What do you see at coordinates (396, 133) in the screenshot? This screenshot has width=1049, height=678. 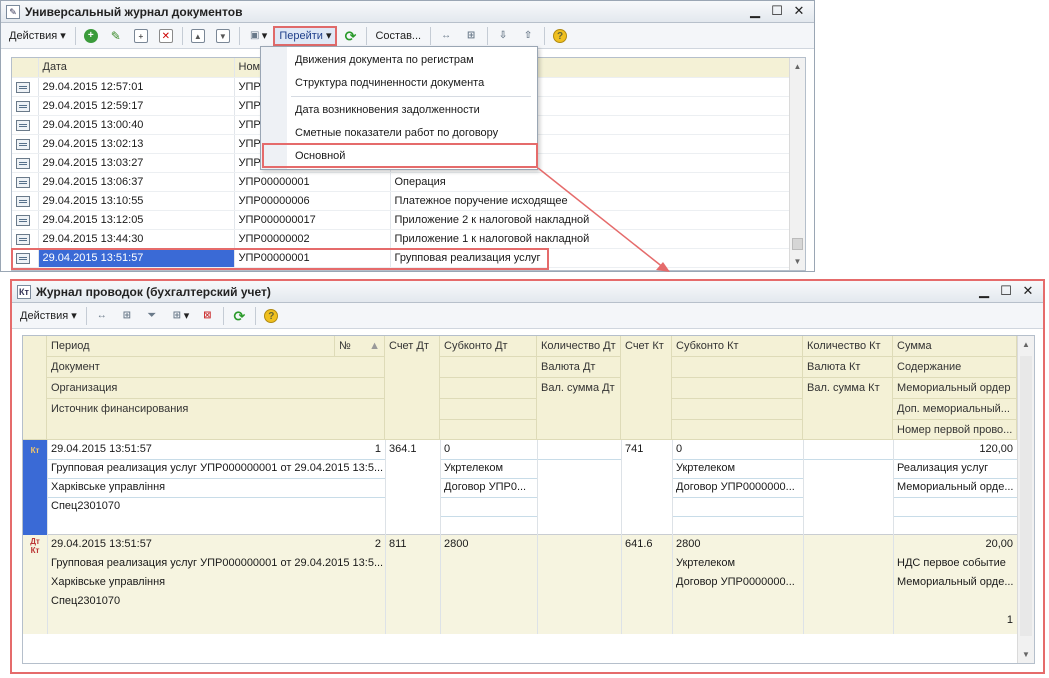 I see `menu-item-estimate-indicators: Сметные показатели работ по договору` at bounding box center [396, 133].